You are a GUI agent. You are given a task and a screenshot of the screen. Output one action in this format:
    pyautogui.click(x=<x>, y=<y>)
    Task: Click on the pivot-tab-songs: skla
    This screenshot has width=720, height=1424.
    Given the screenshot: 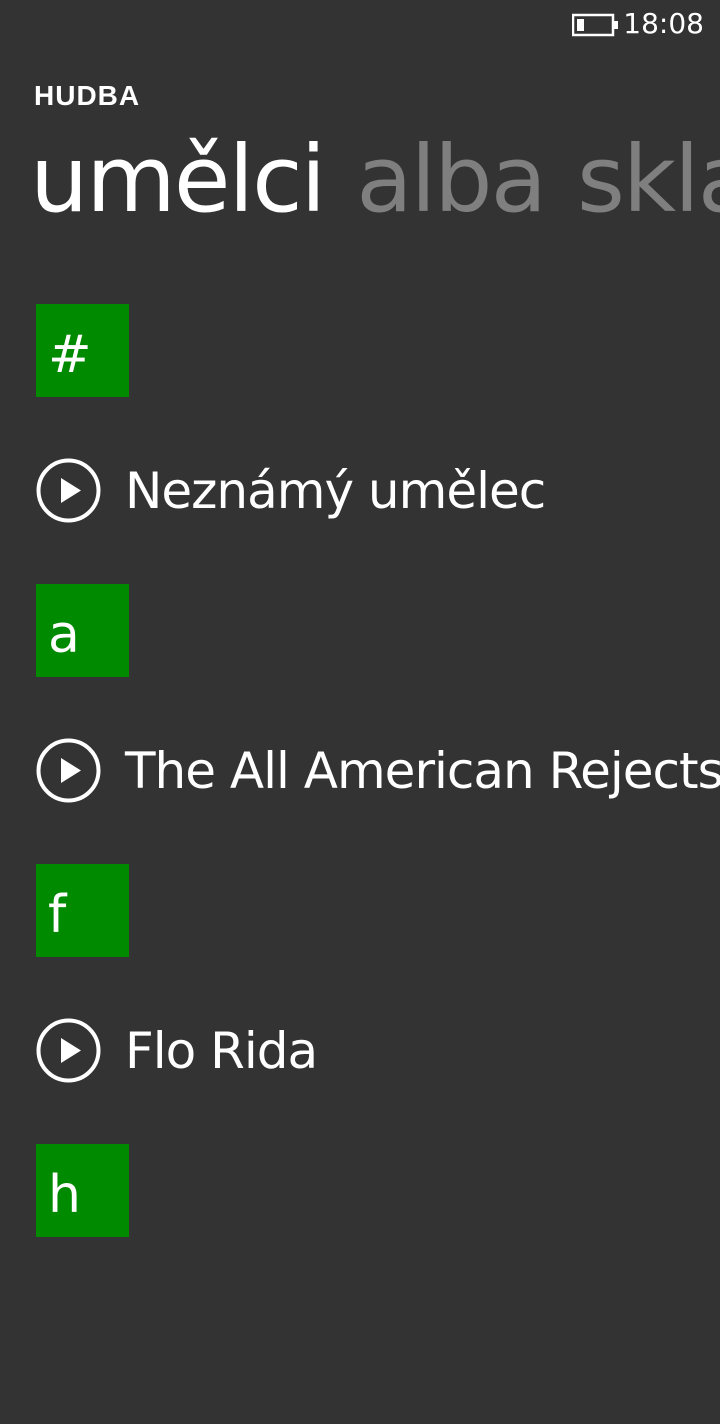 What is the action you would take?
    pyautogui.click(x=648, y=180)
    